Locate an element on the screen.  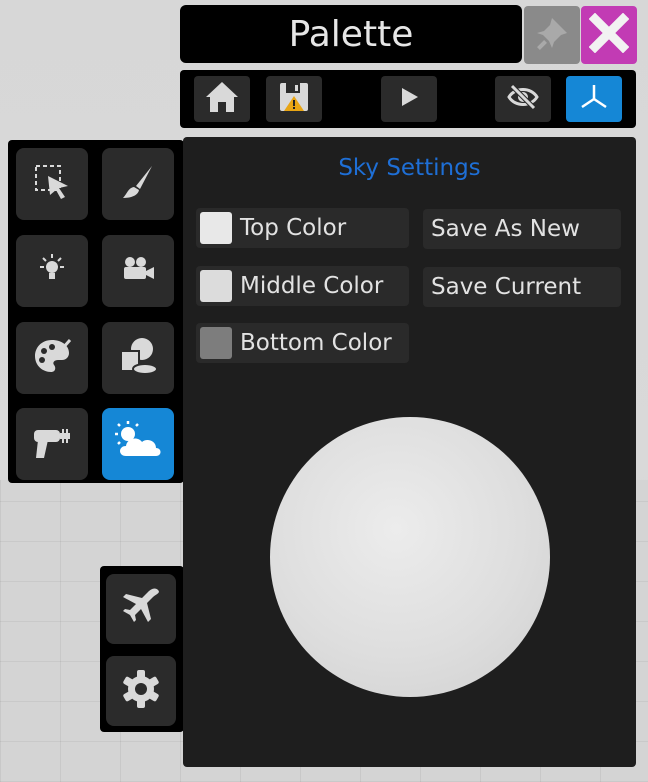
pin-icon is located at coordinates (552, 35).